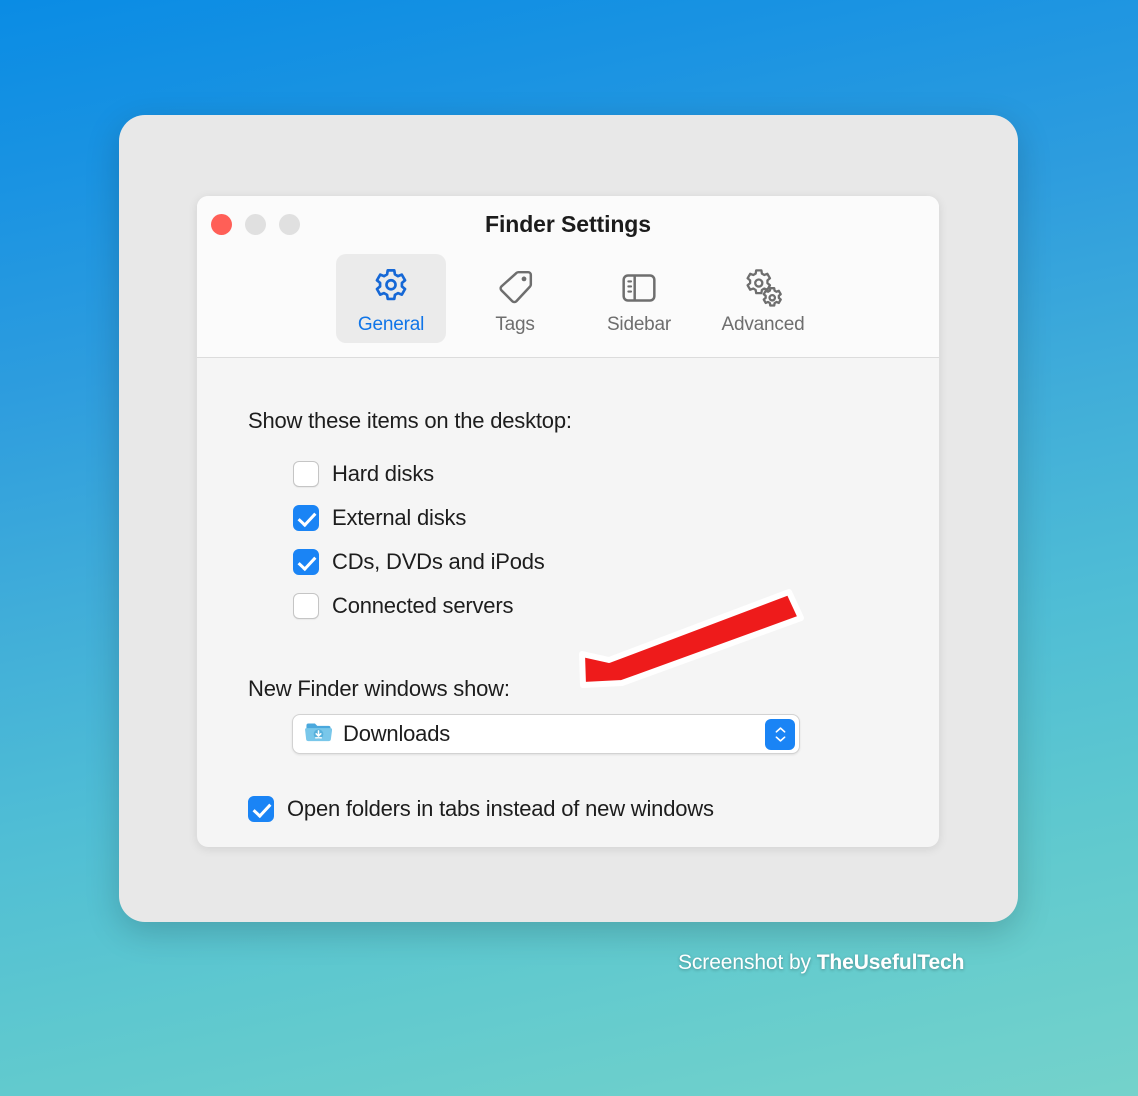  What do you see at coordinates (616, 562) in the screenshot?
I see `checkbox-row-cds-dvds-ipods: CDs, DVDs and iPods` at bounding box center [616, 562].